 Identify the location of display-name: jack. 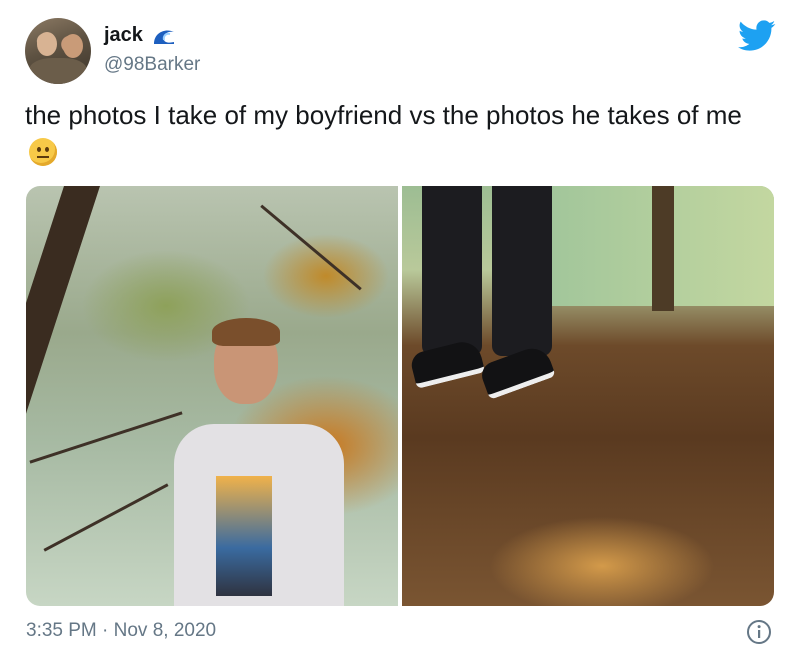
(123, 35).